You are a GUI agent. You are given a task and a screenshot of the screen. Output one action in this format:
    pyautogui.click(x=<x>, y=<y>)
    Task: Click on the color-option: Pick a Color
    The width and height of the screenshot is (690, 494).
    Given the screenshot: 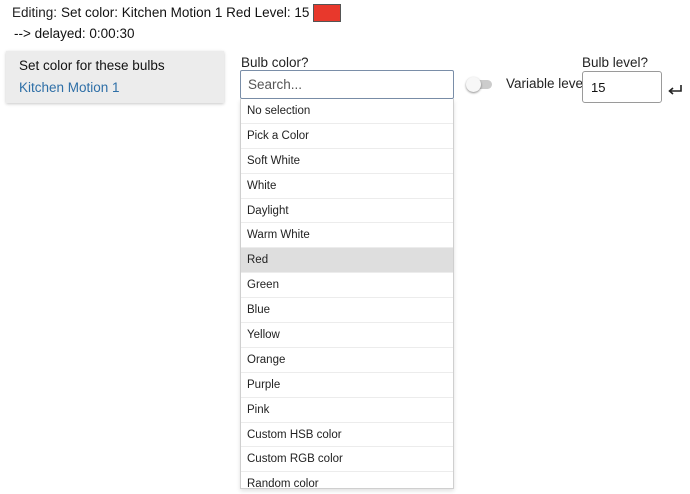 What is the action you would take?
    pyautogui.click(x=347, y=136)
    